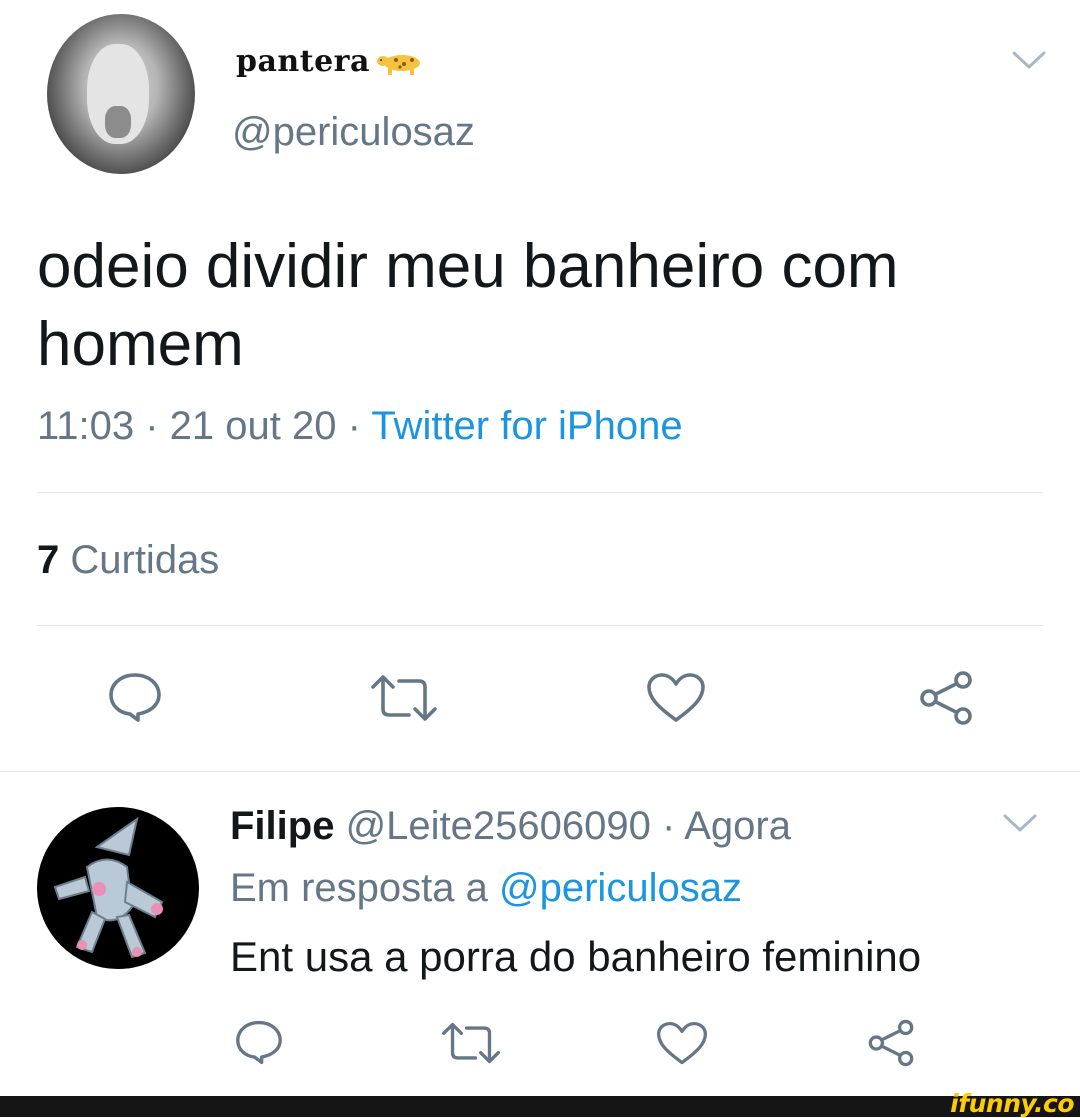  I want to click on reply-header: Filipe @Leite25606090 · Agora, so click(510, 826).